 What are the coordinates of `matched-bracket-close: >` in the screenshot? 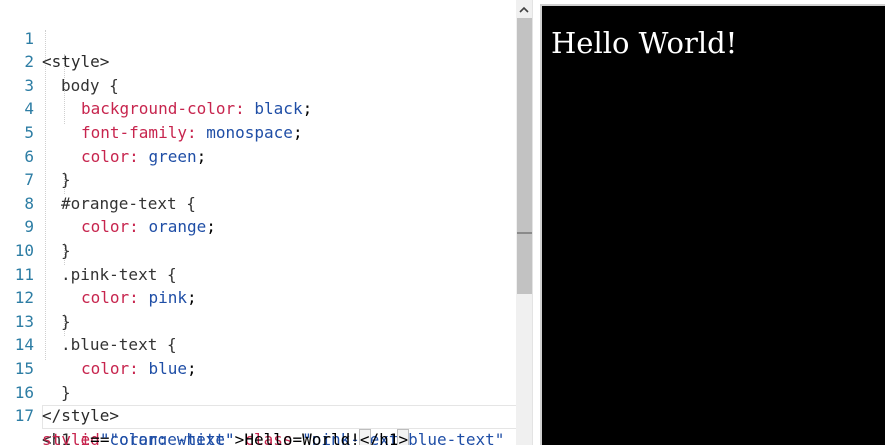 It's located at (403, 436).